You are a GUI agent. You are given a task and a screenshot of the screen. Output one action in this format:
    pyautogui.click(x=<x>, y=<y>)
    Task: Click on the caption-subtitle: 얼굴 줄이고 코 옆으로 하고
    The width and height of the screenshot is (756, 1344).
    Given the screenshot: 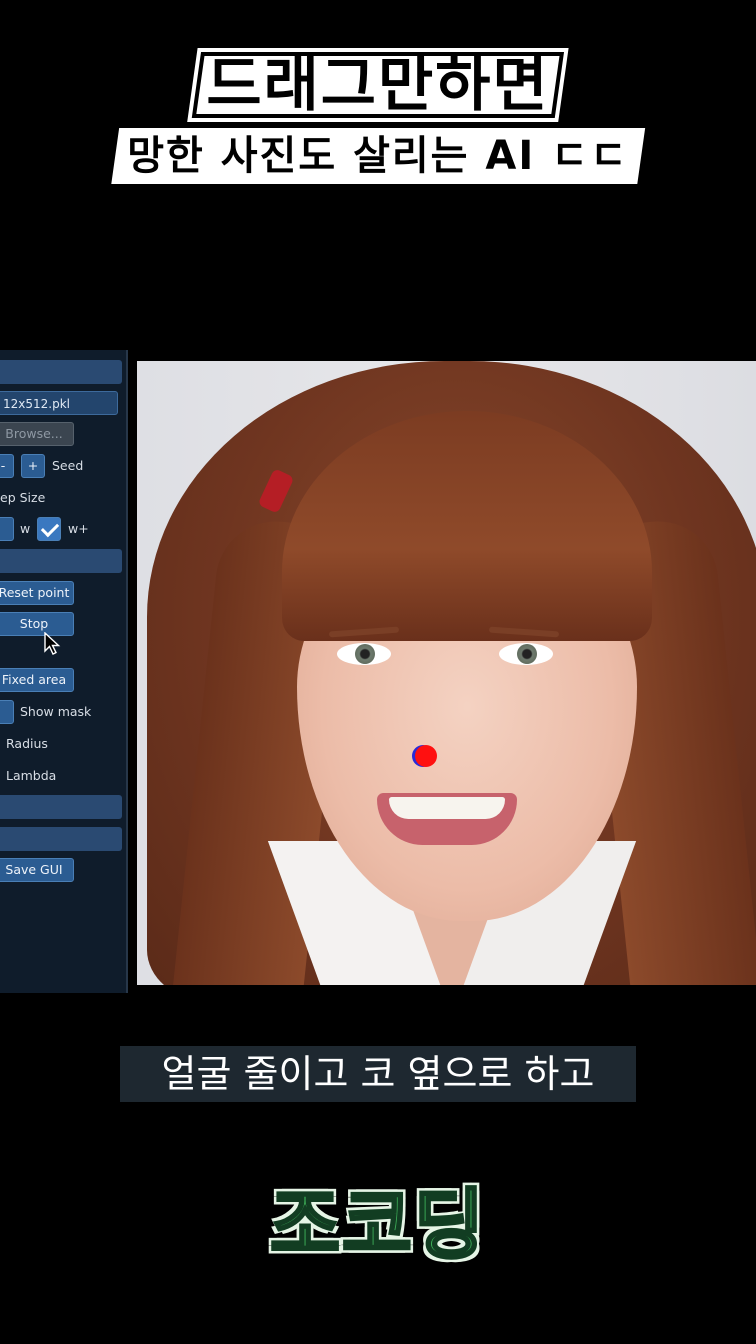 What is the action you would take?
    pyautogui.click(x=378, y=1074)
    